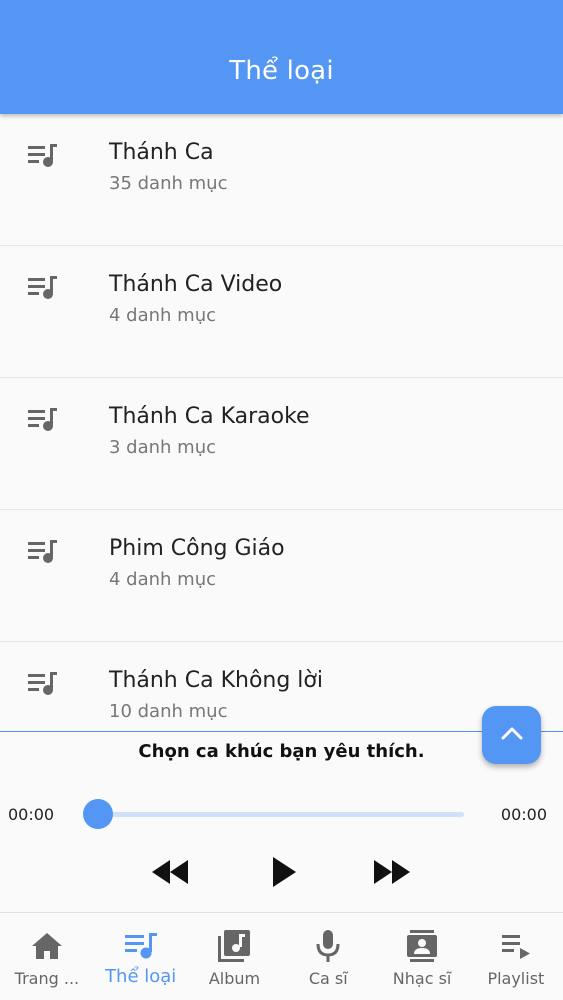 Image resolution: width=563 pixels, height=1000 pixels. I want to click on play-button, so click(284, 874).